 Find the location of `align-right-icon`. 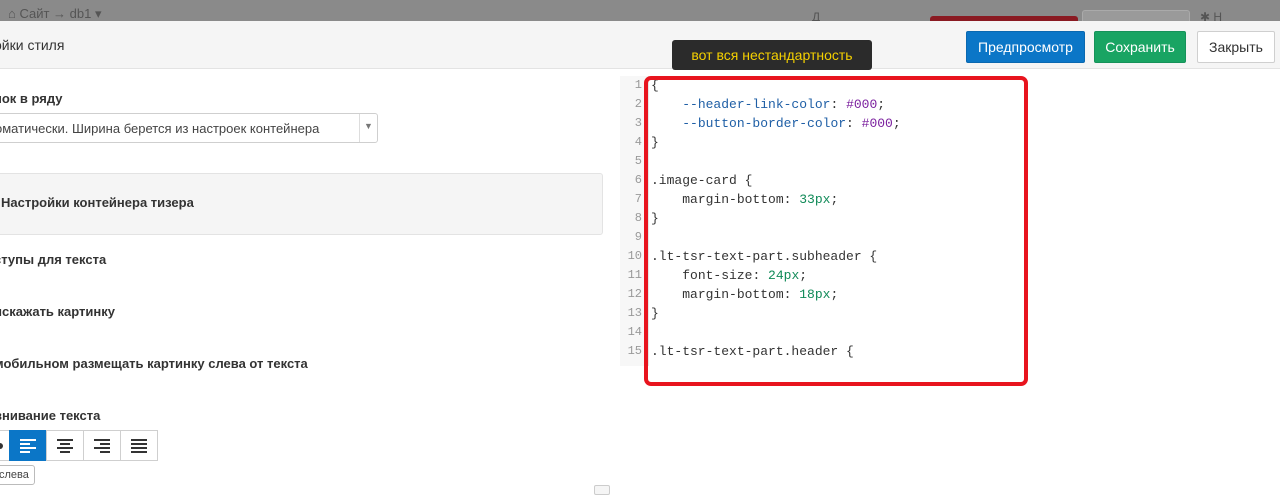

align-right-icon is located at coordinates (102, 445).